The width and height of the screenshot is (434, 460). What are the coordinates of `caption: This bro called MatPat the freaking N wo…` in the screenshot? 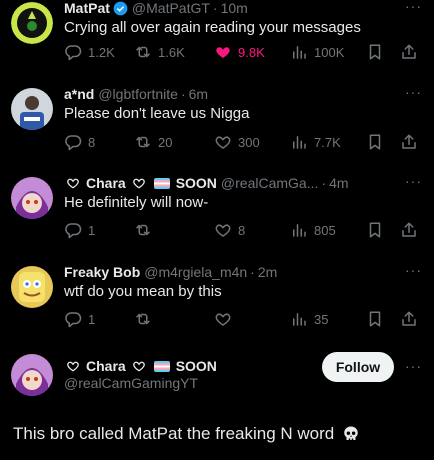 It's located at (186, 434).